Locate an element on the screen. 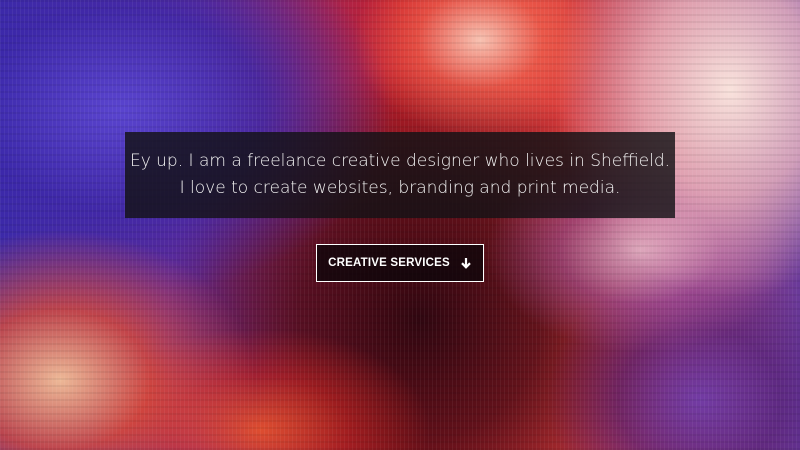  creative-services-button: CREATIVE SERVICES is located at coordinates (400, 263).